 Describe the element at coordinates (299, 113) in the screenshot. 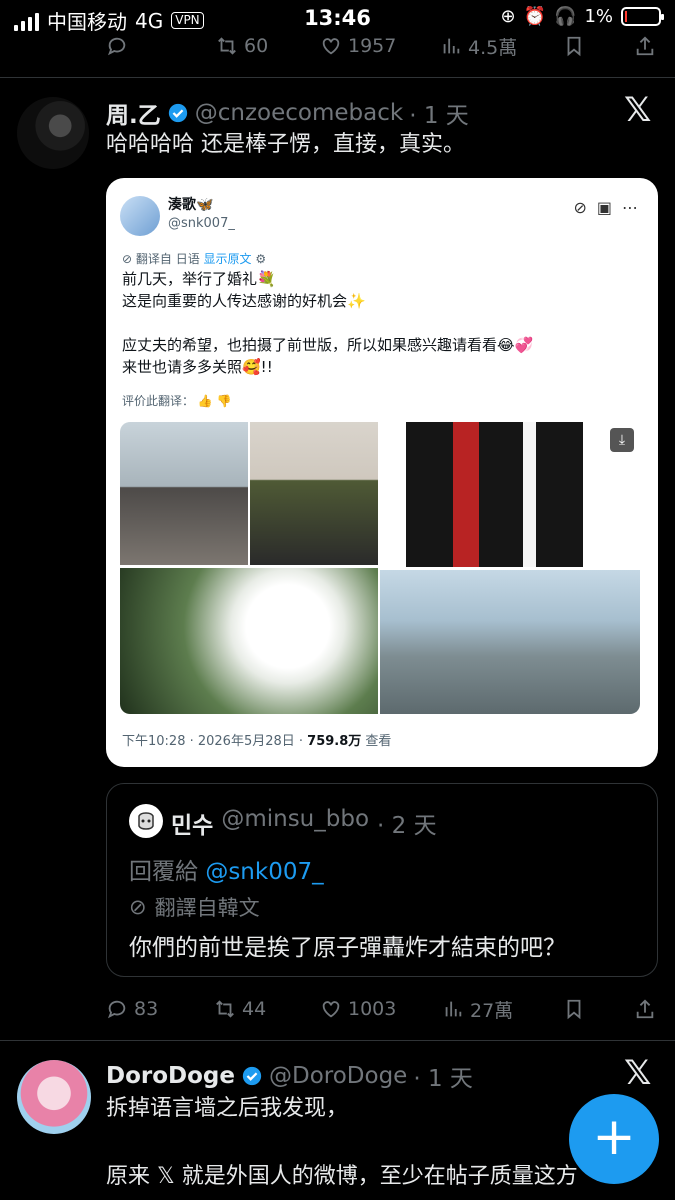

I see `author-handle: @cnzoecomeback` at that location.